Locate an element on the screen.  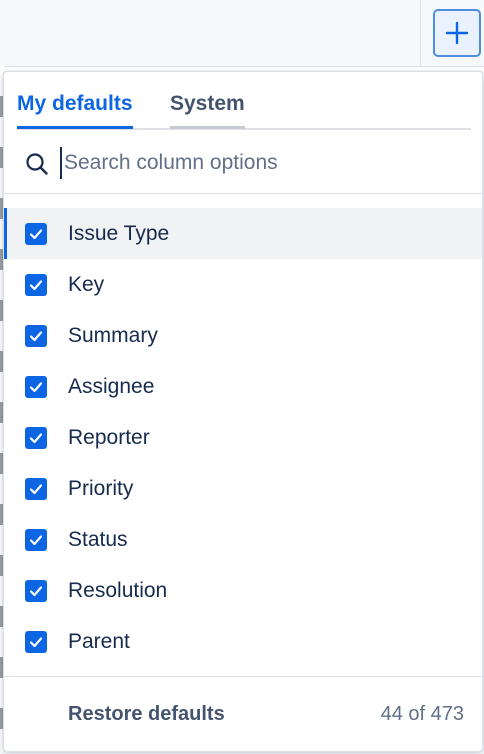
tab-list: My defaults System is located at coordinates (244, 101).